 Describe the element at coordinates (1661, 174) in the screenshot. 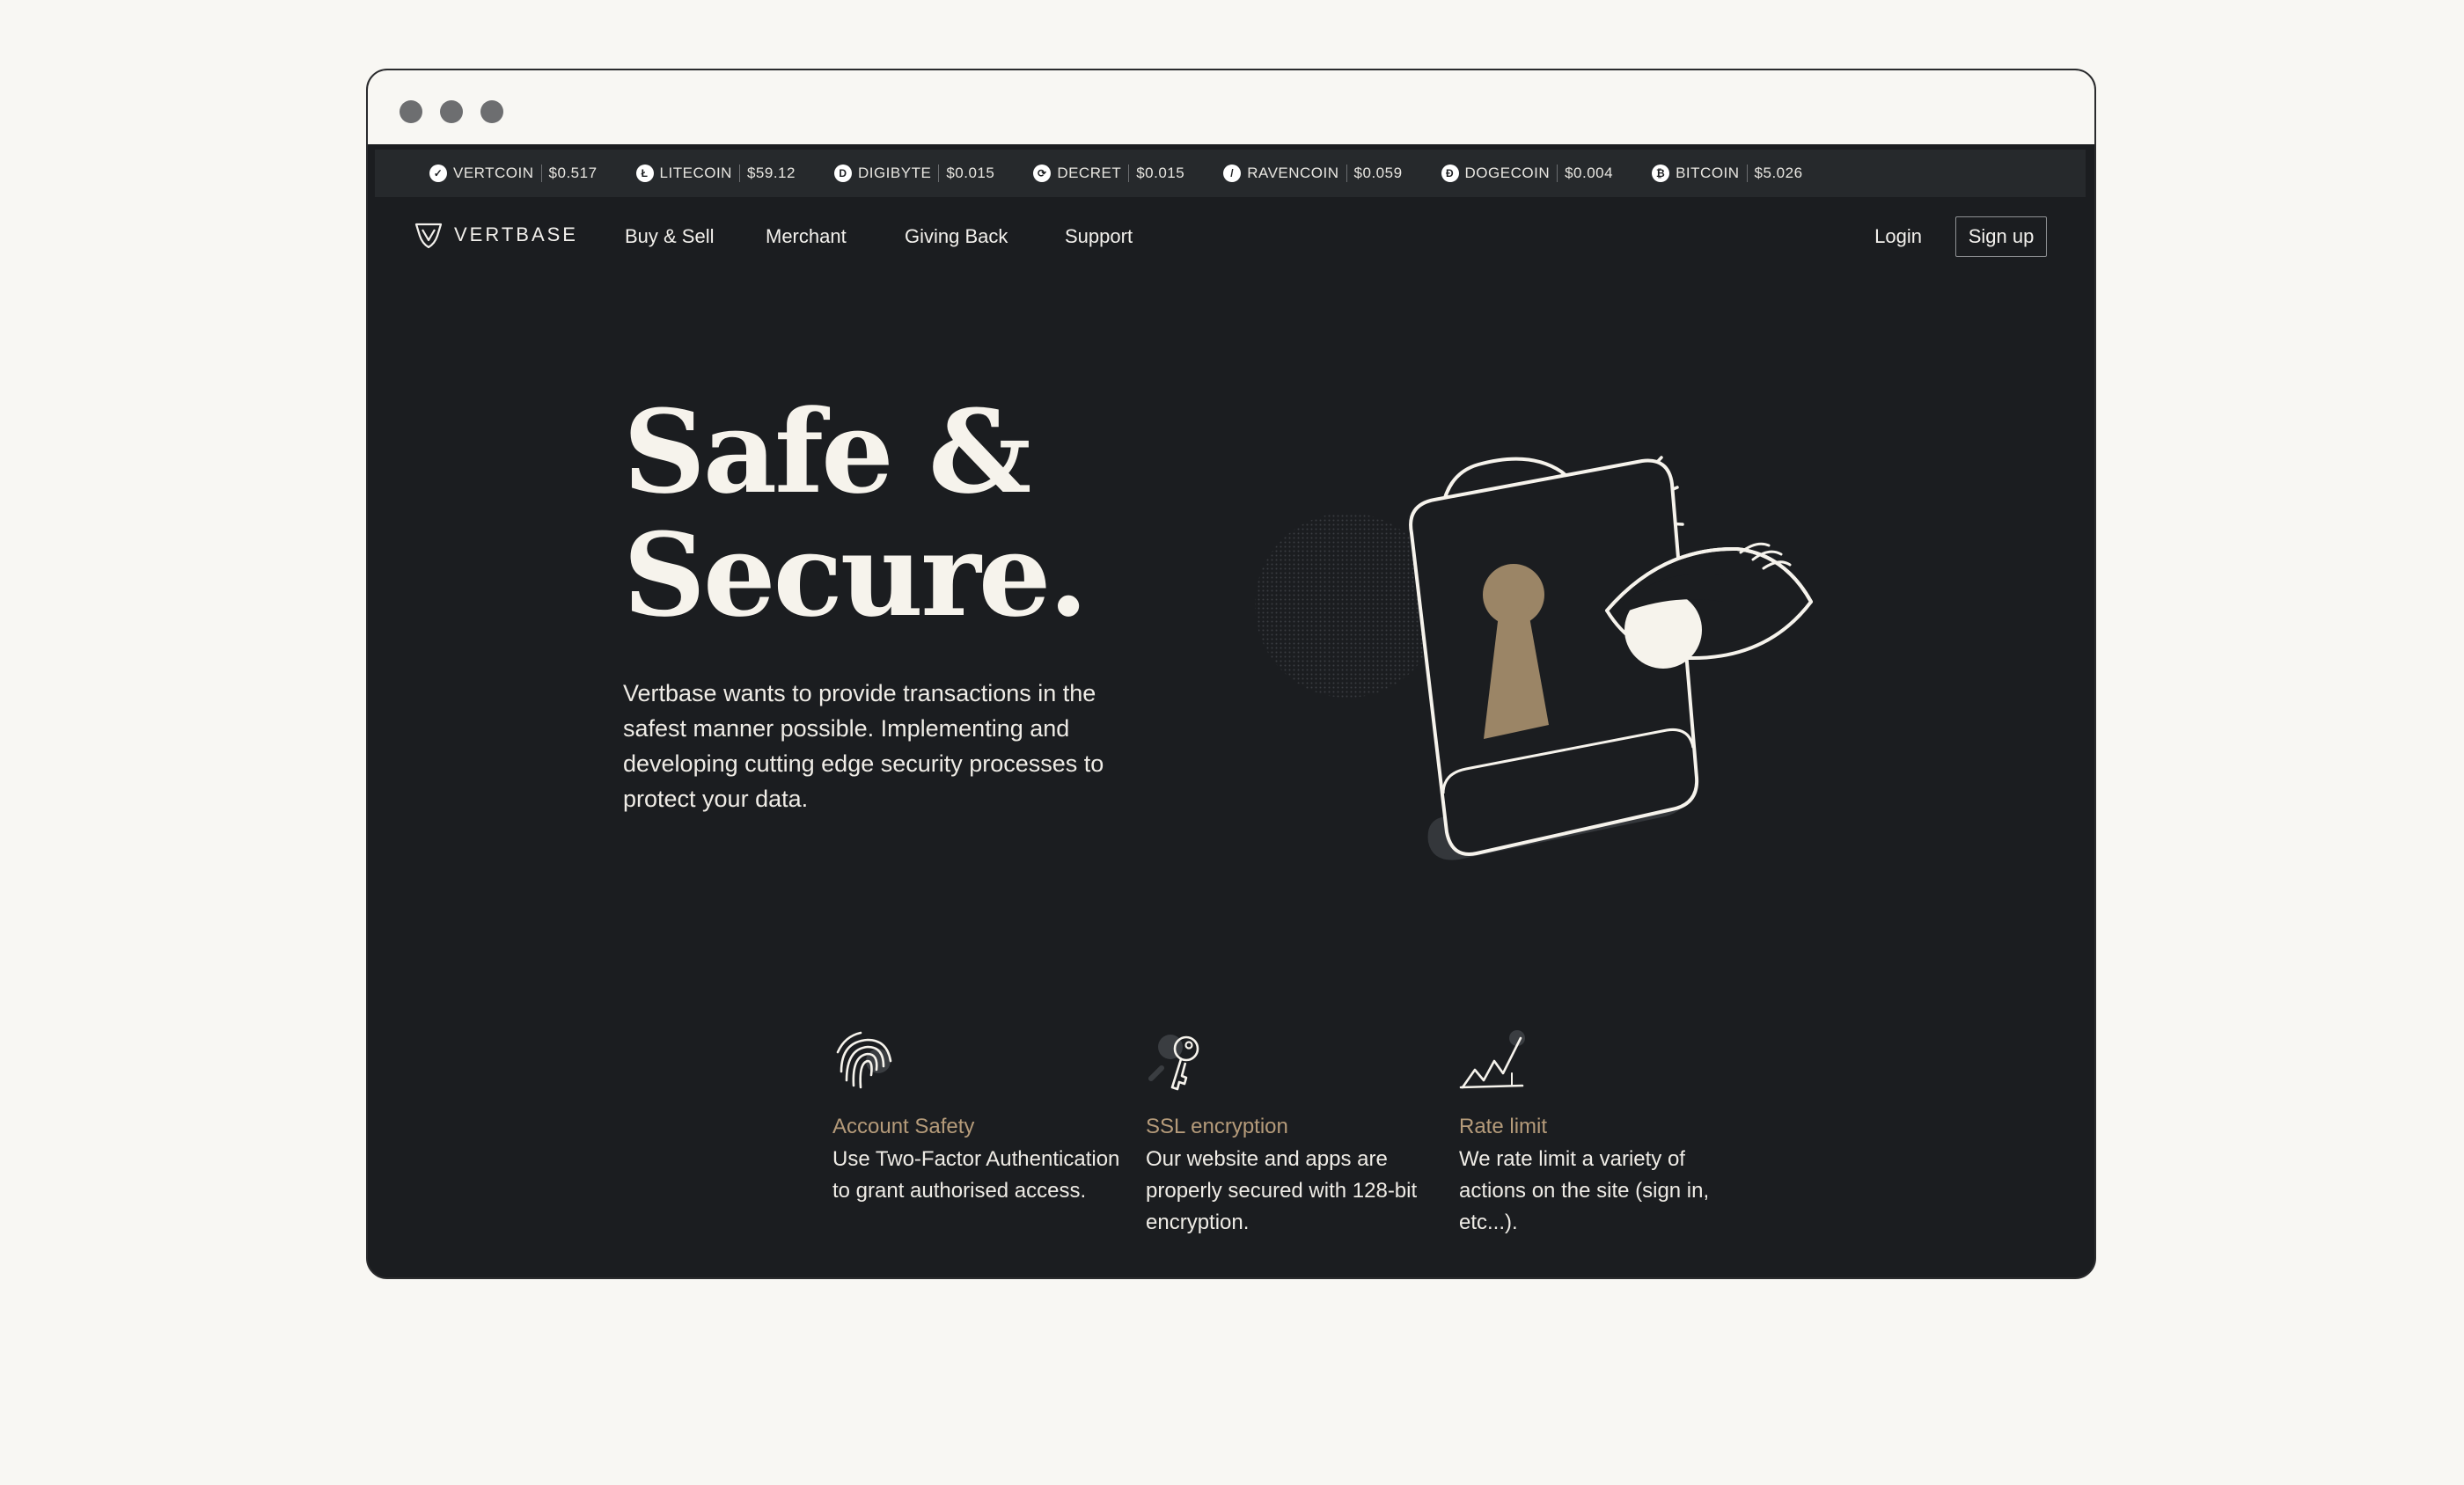

I see `bitcoin-icon: ₿` at that location.